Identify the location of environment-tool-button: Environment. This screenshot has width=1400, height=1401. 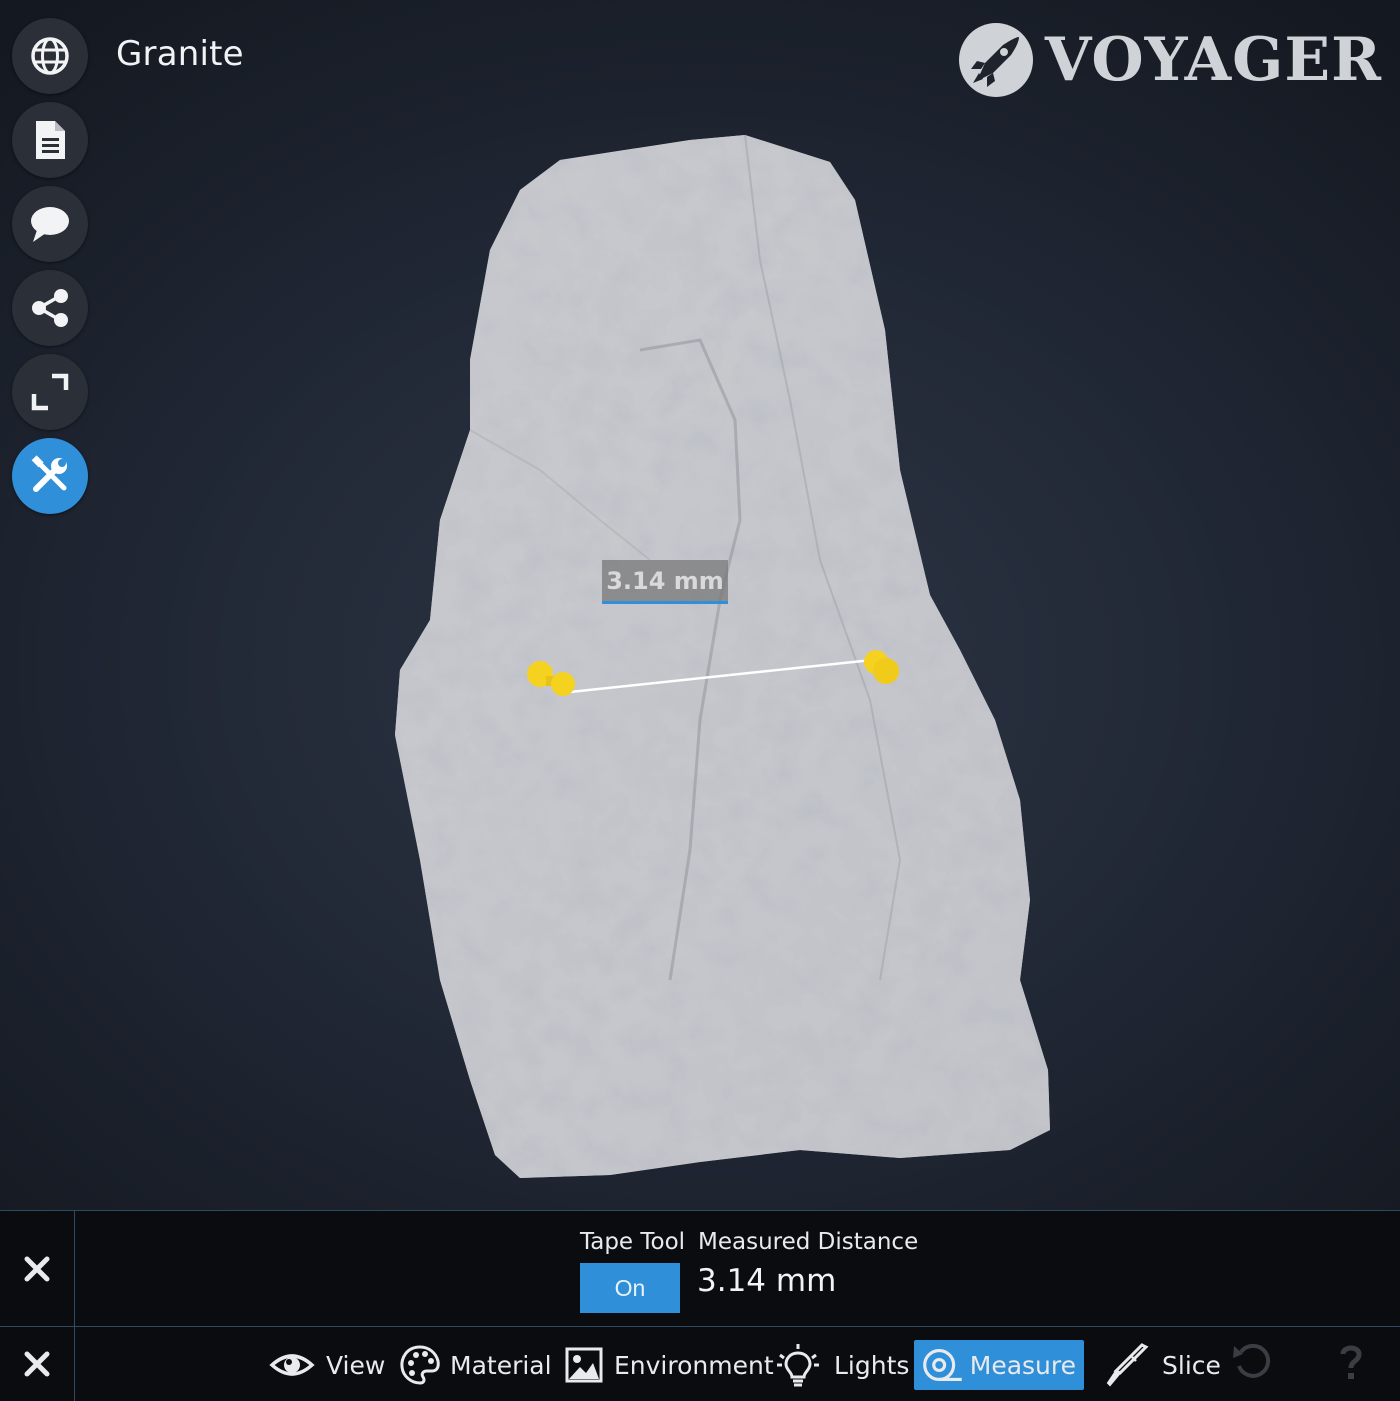
(668, 1365).